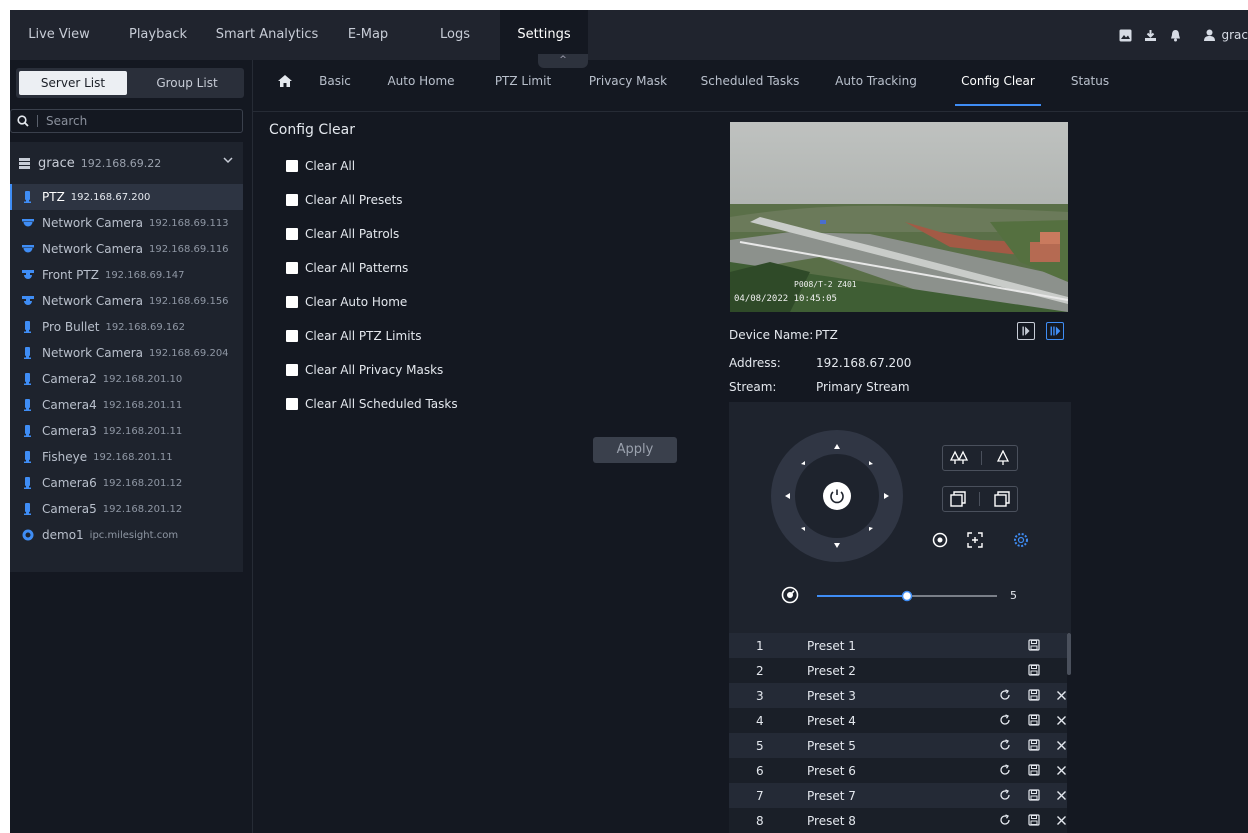 Image resolution: width=1248 pixels, height=833 pixels. Describe the element at coordinates (285, 81) in the screenshot. I see `home-icon` at that location.